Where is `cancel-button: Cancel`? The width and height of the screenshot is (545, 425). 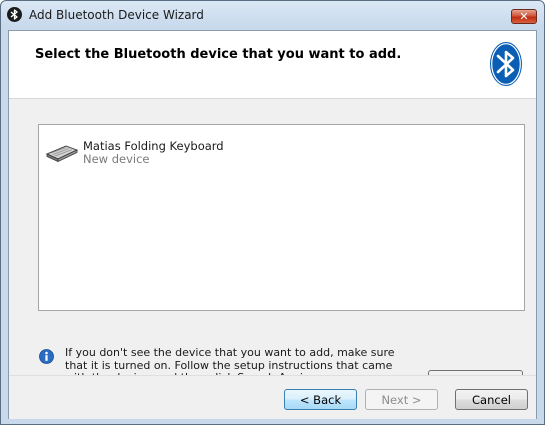 cancel-button: Cancel is located at coordinates (491, 399).